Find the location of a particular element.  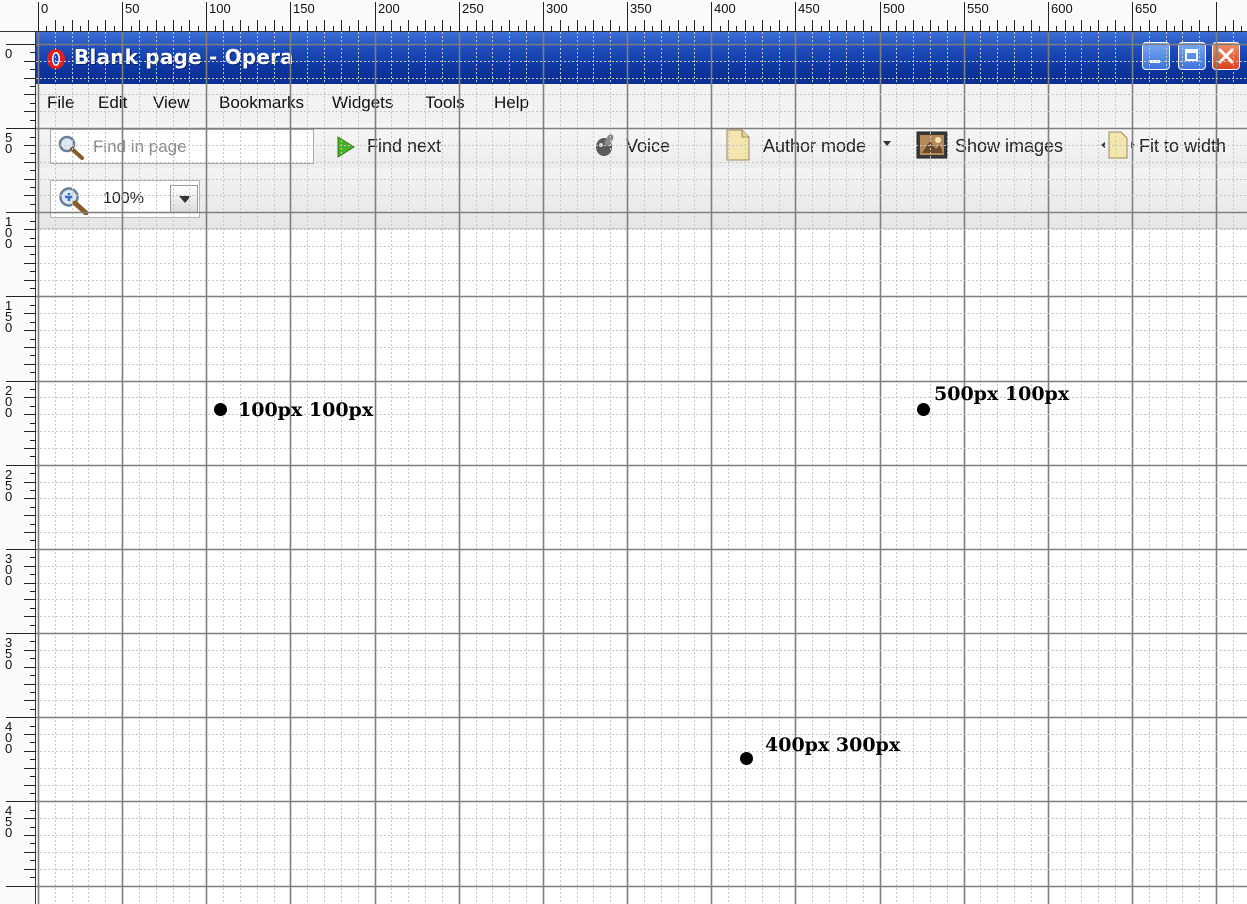

maximize-icon is located at coordinates (1191, 55).